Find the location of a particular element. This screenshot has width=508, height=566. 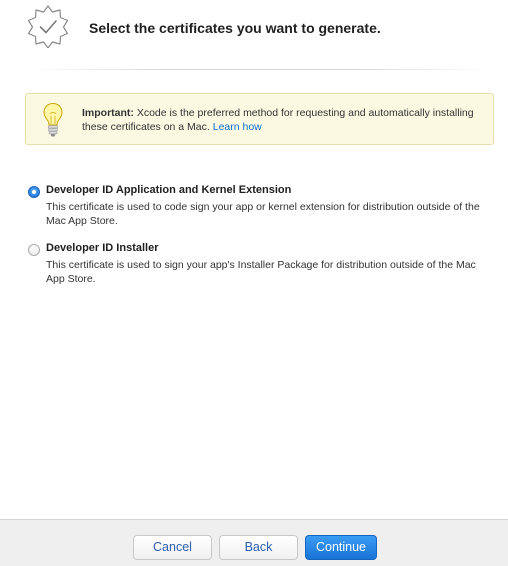

footer-bar: Cancel Back Continue is located at coordinates (254, 542).